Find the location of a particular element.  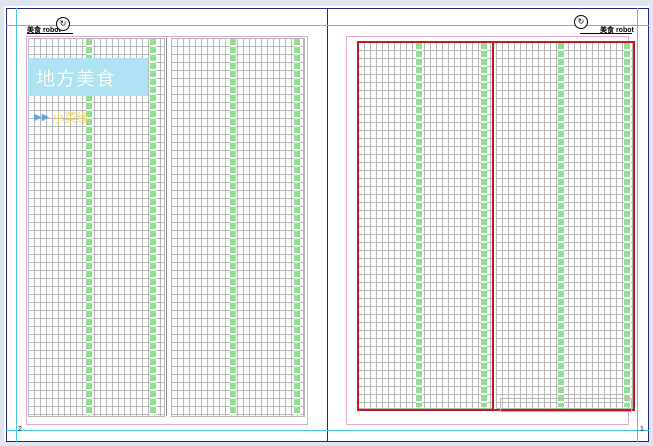

section-title-banner: 地方美食 is located at coordinates (88, 77).